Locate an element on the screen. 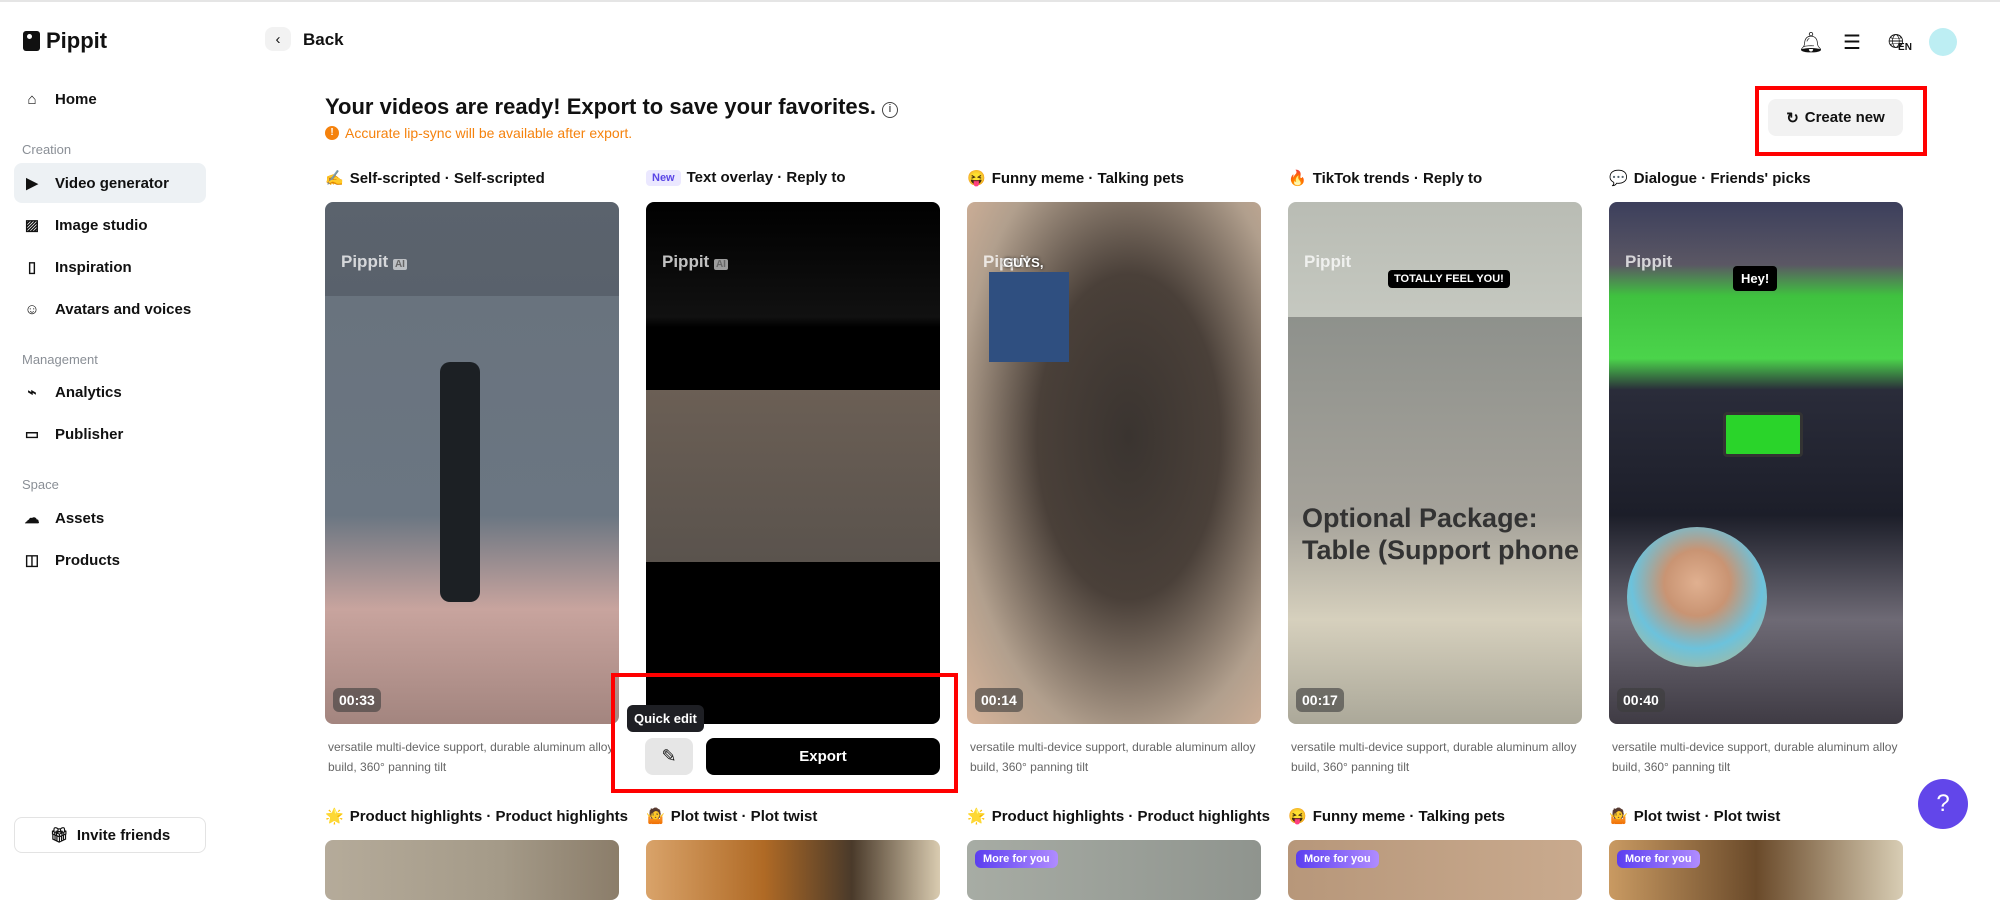 The width and height of the screenshot is (2000, 900). emoji-icon: 💬 is located at coordinates (1618, 178).